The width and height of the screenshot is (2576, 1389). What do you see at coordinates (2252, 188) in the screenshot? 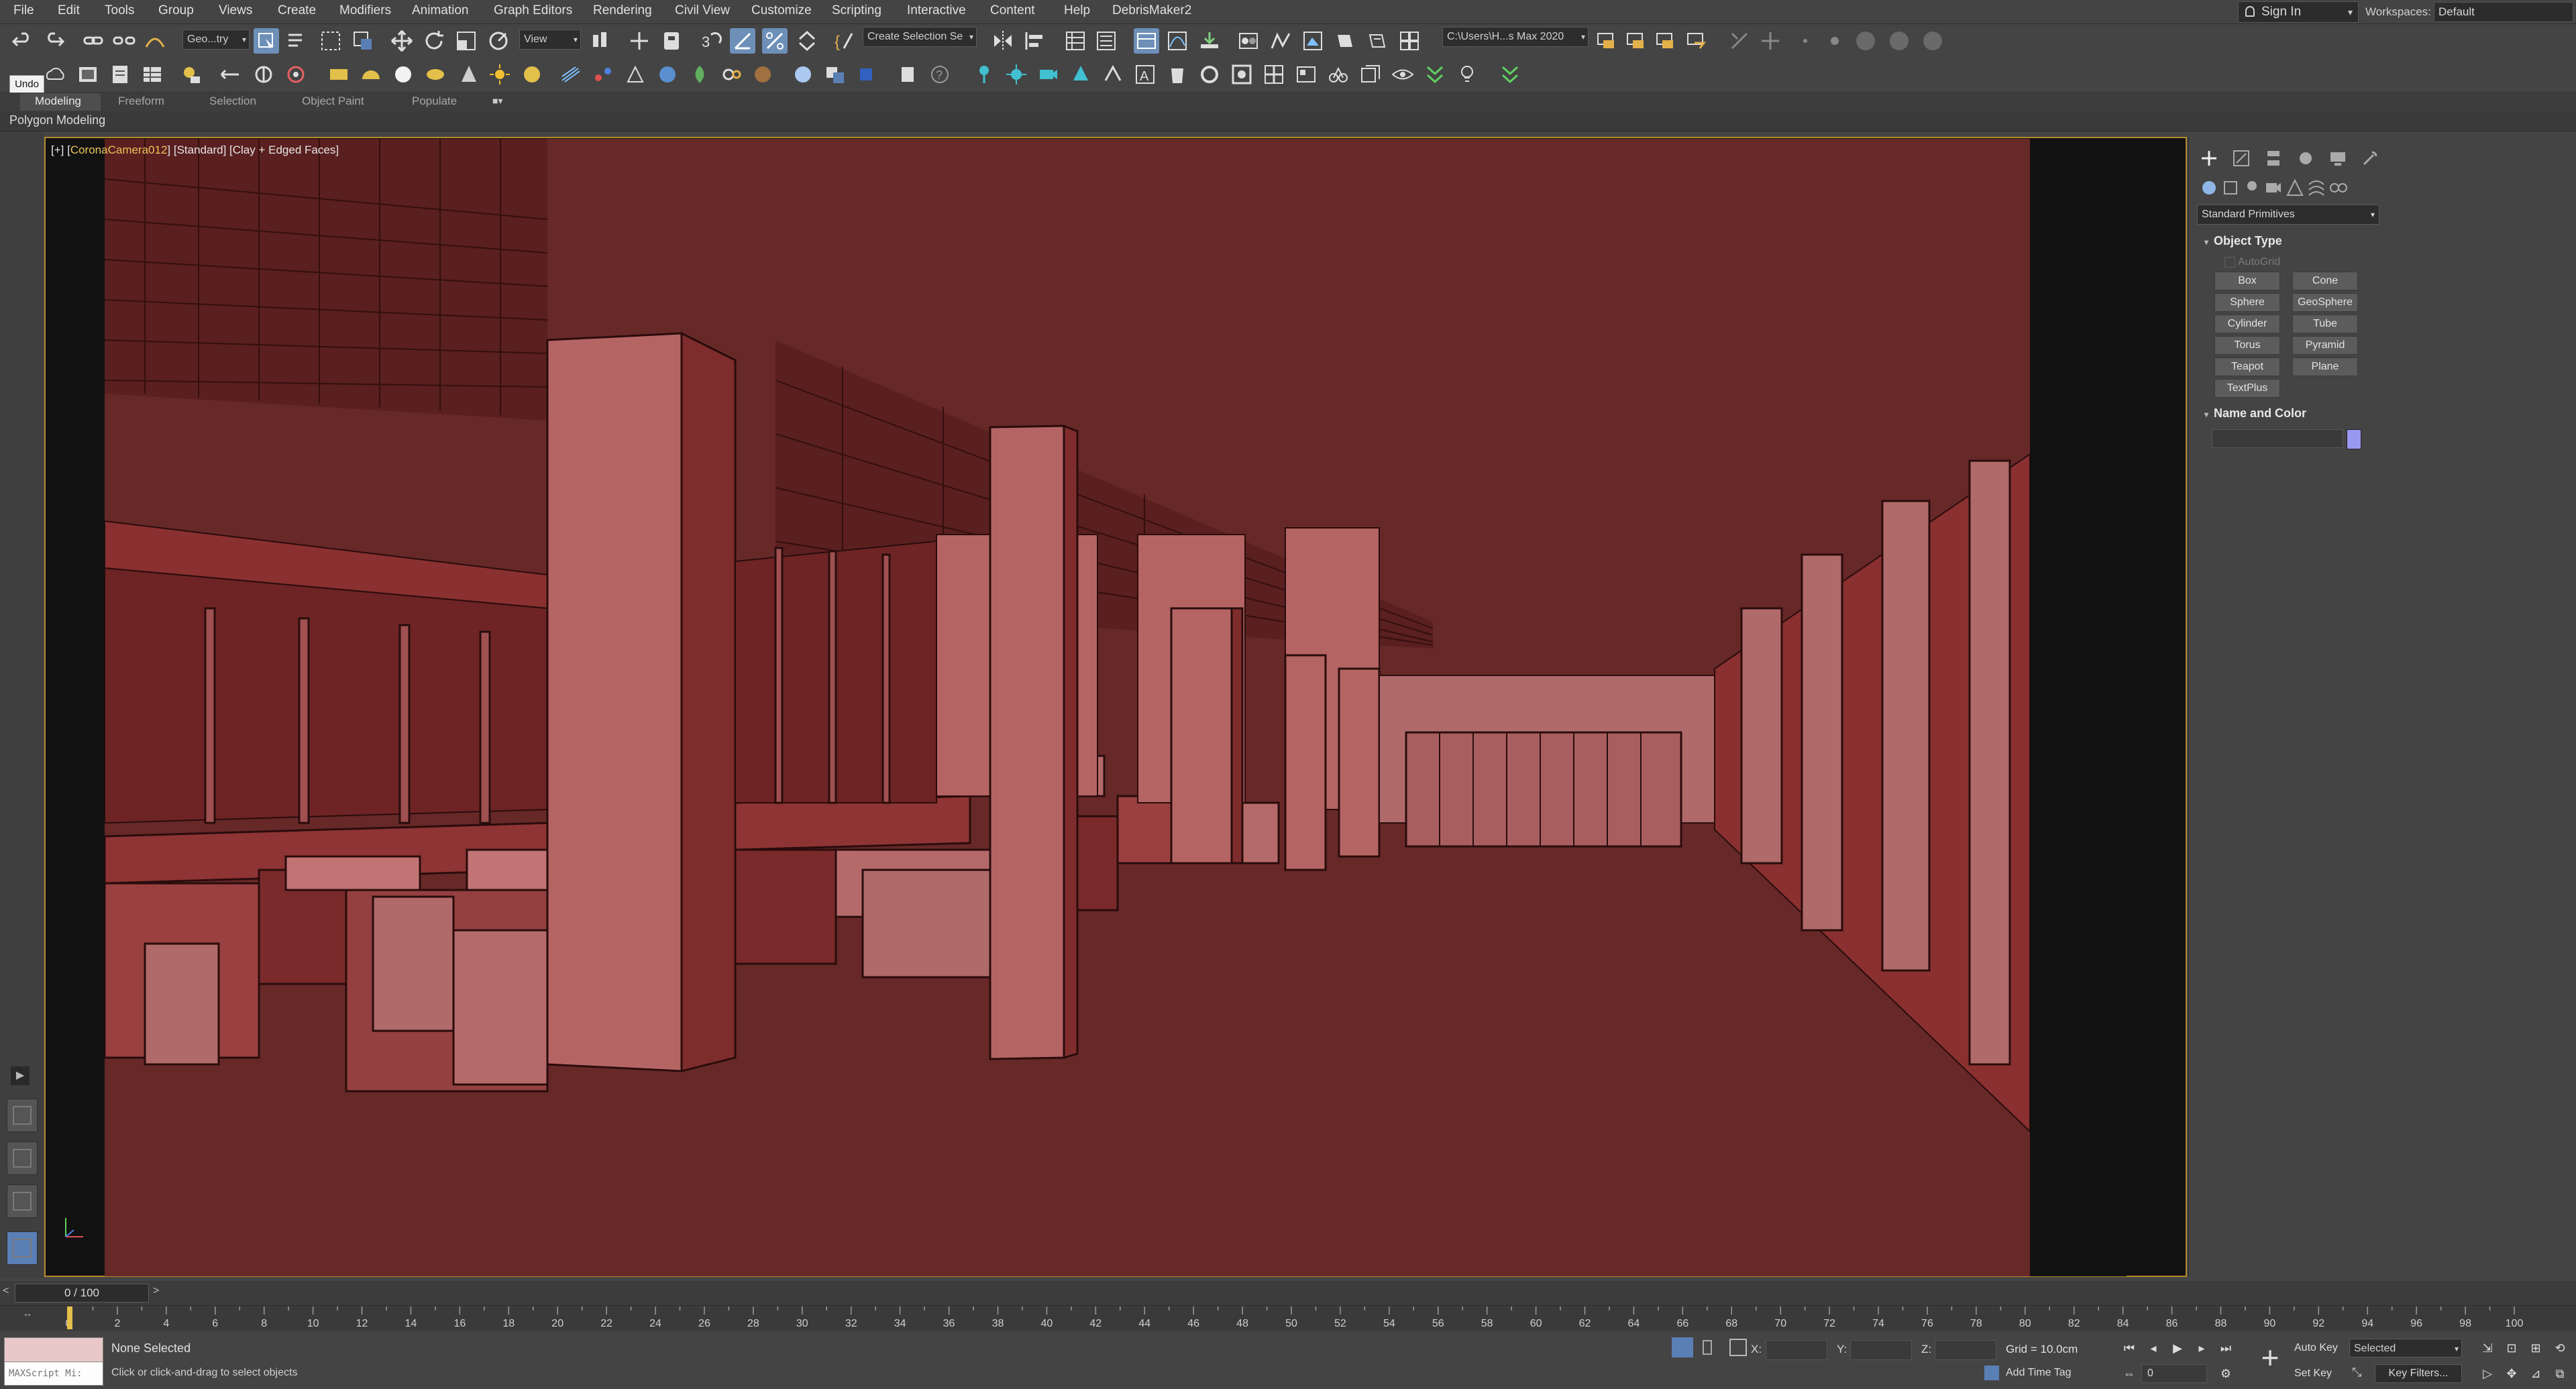
I see `lights-icon` at bounding box center [2252, 188].